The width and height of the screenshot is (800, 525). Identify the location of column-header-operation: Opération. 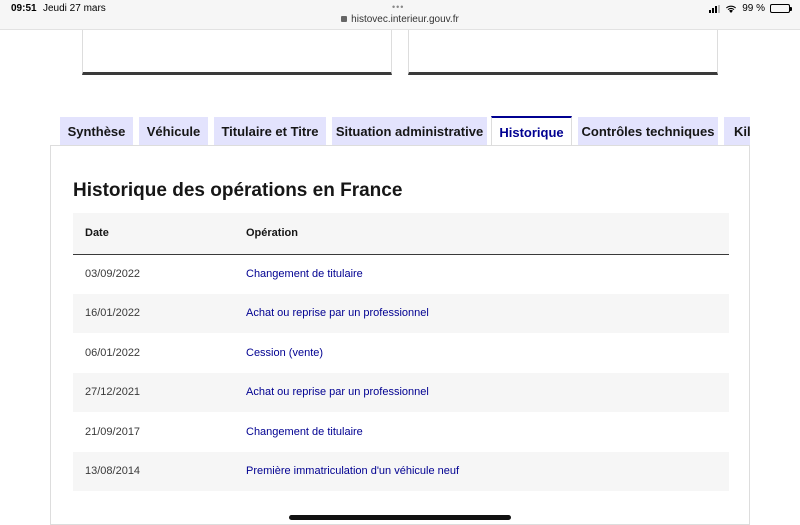
(487, 234).